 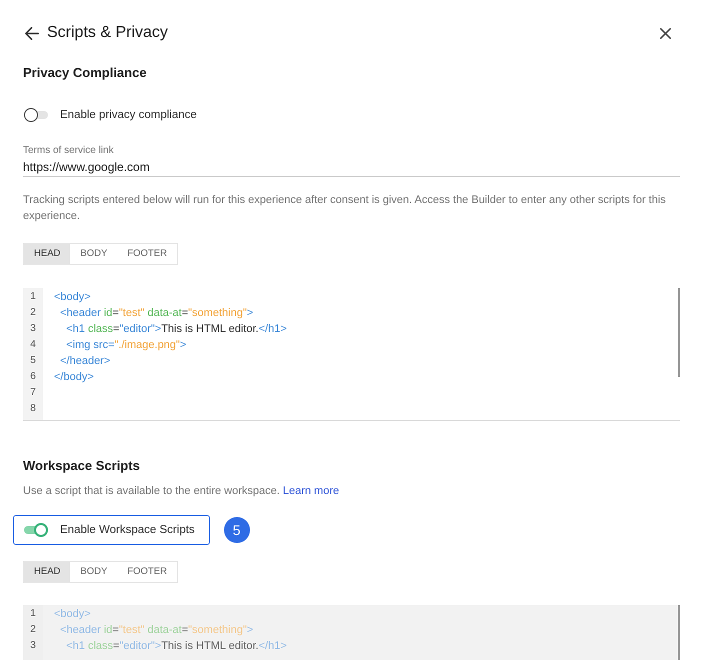 I want to click on close-icon, so click(x=665, y=33).